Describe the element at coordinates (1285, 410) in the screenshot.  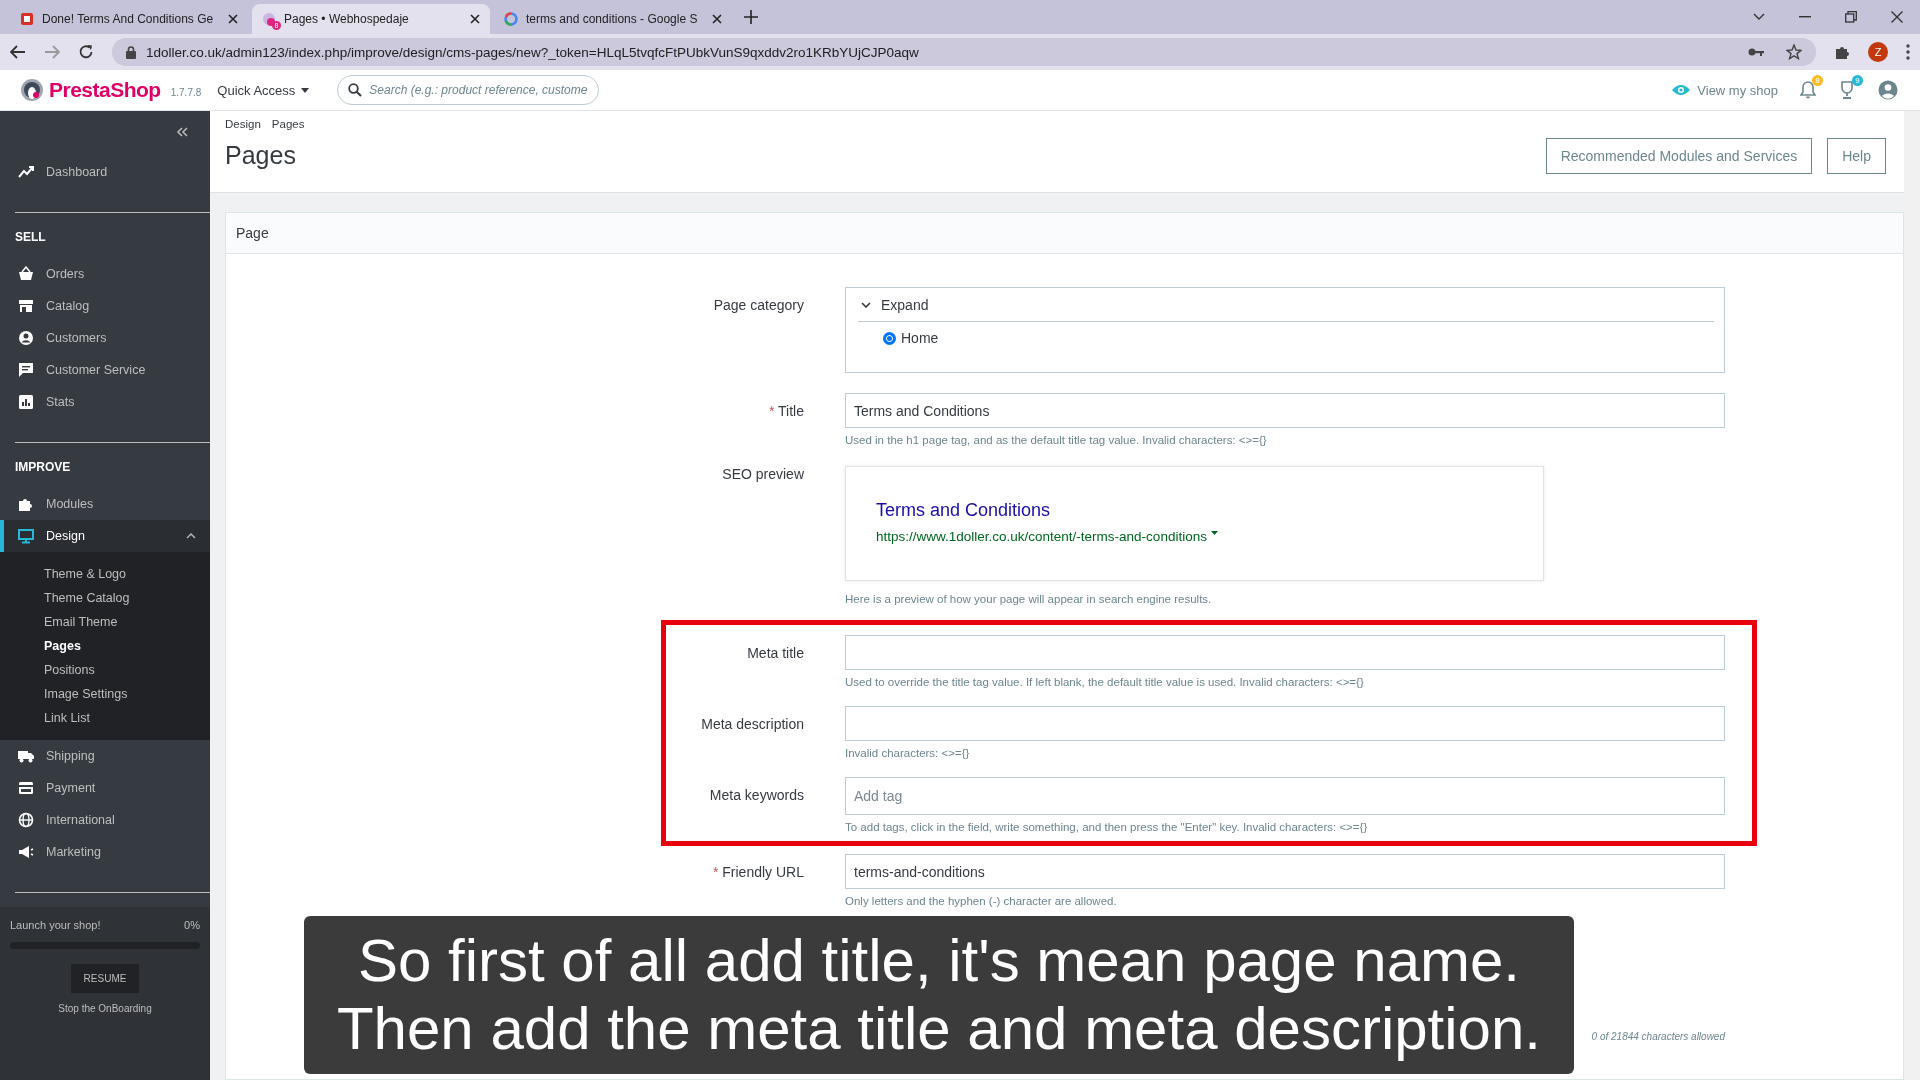
I see `text-field: Terms and Conditions` at that location.